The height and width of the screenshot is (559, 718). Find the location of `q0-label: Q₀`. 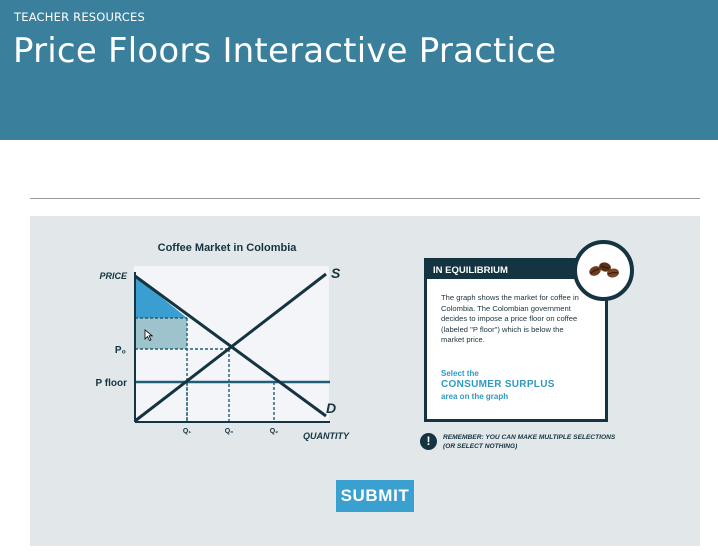

q0-label: Q₀ is located at coordinates (229, 431).